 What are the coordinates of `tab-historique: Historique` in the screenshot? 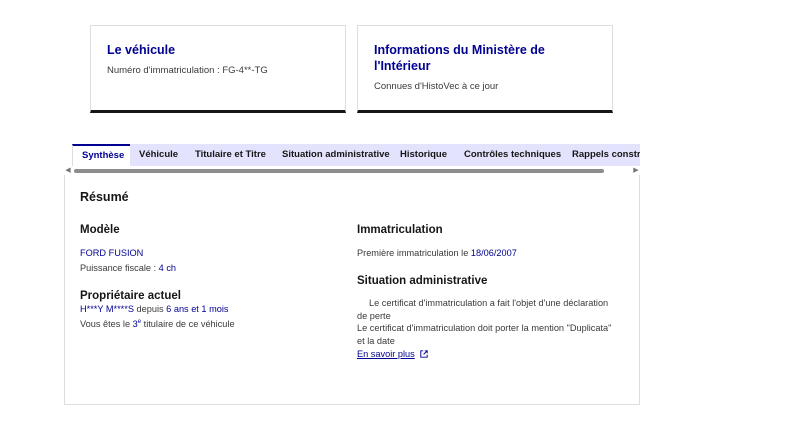 It's located at (423, 155).